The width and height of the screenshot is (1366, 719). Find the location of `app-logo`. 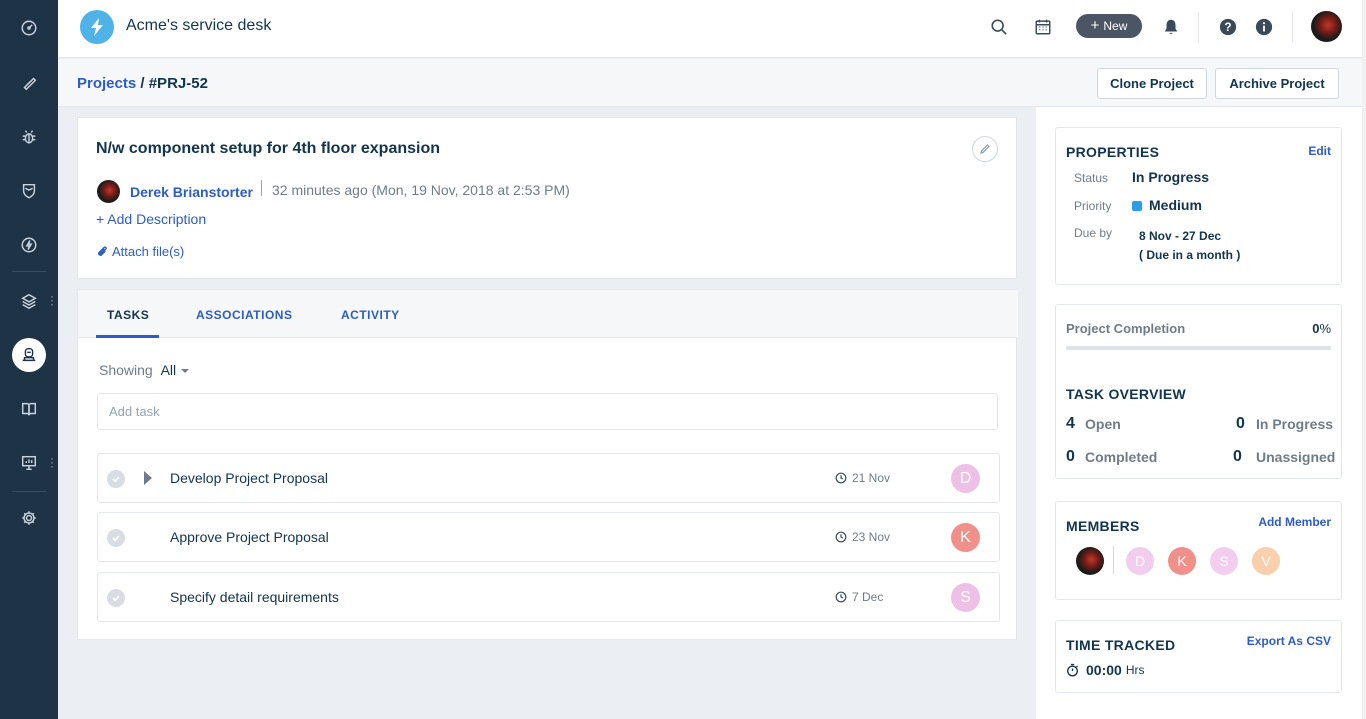

app-logo is located at coordinates (97, 27).